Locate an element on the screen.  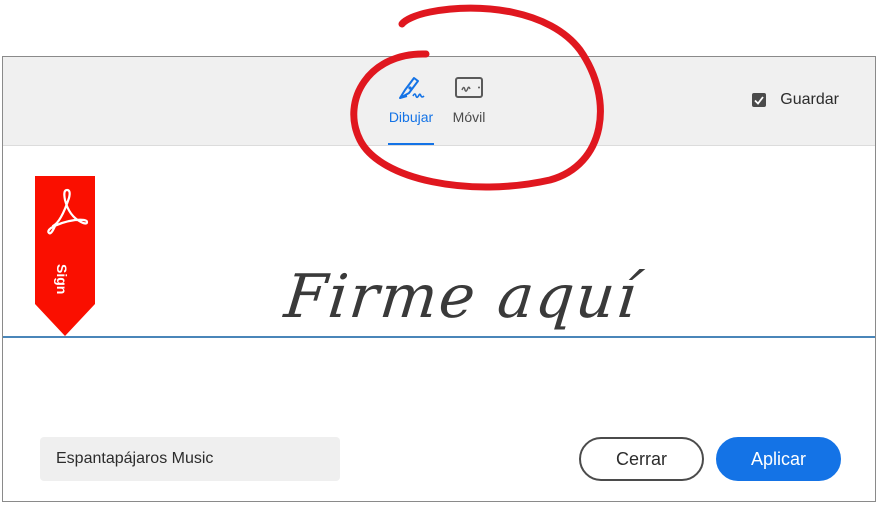
save-option: Guardar is located at coordinates (795, 100).